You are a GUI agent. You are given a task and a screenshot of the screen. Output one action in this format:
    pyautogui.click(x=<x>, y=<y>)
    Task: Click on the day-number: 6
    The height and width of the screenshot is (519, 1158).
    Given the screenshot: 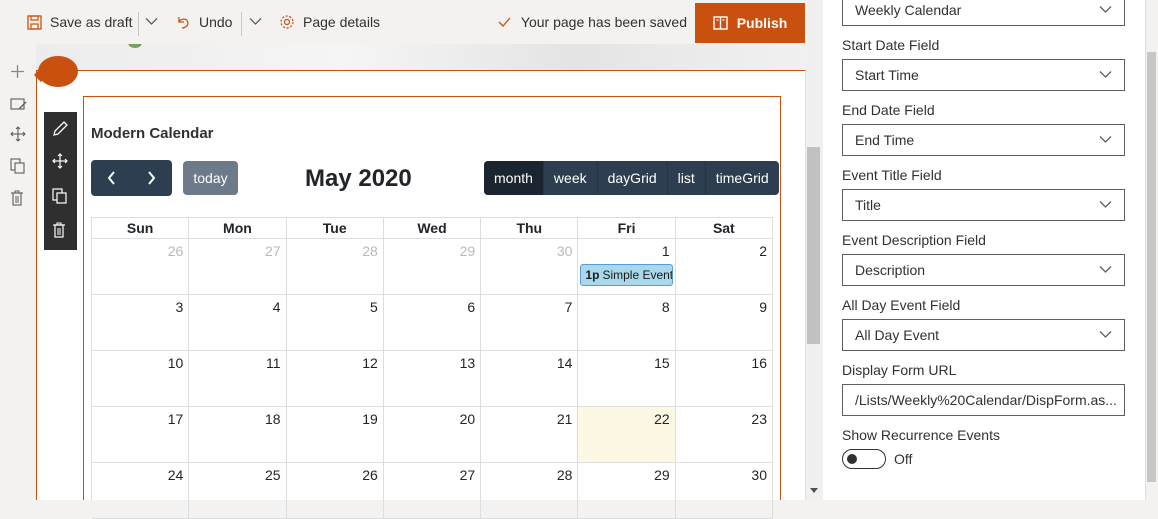 What is the action you would take?
    pyautogui.click(x=471, y=307)
    